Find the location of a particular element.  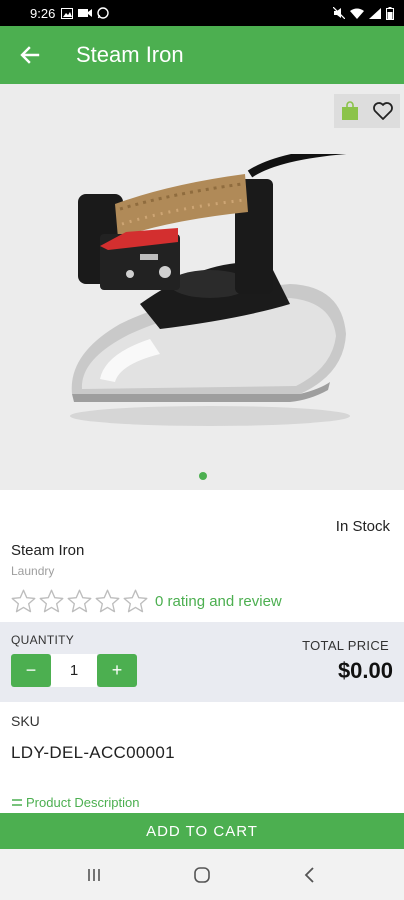

status-bar: 9:26 is located at coordinates (202, 13).